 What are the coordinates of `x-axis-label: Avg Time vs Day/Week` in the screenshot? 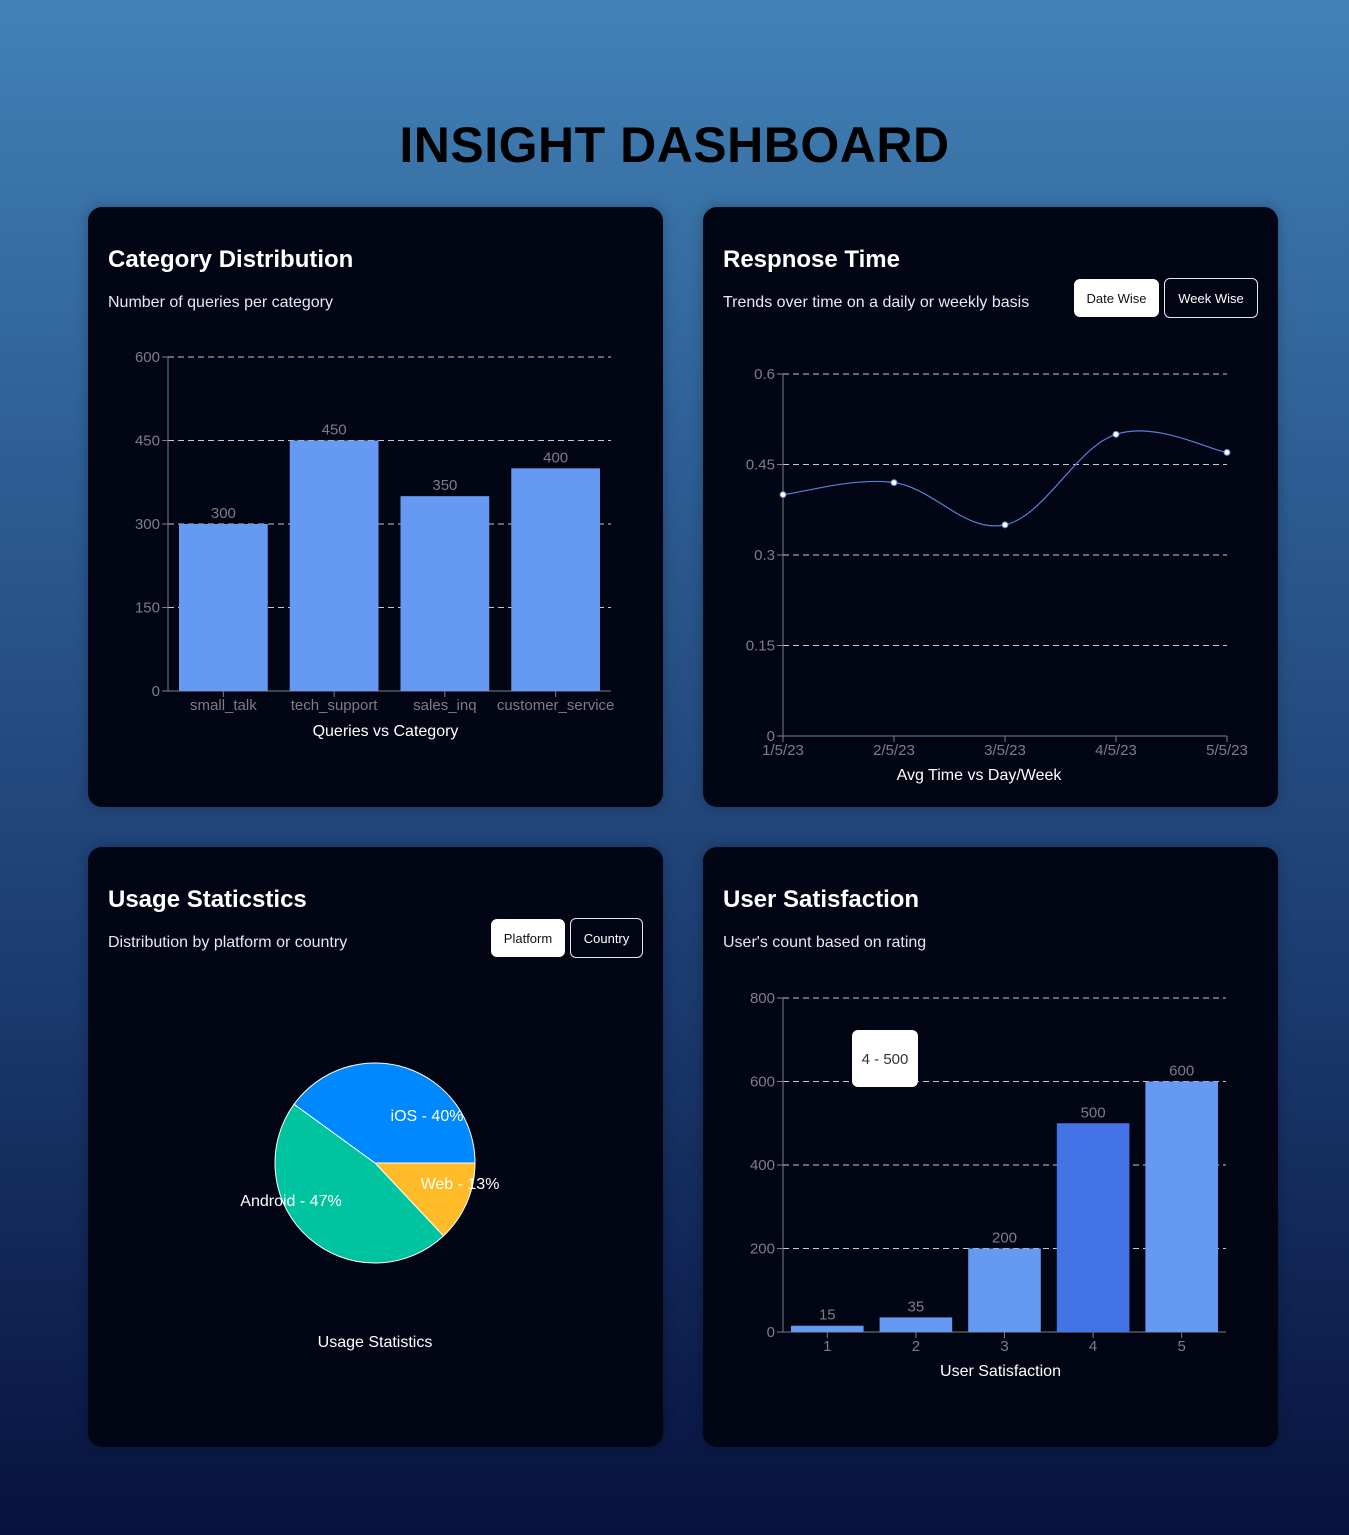 It's located at (980, 775).